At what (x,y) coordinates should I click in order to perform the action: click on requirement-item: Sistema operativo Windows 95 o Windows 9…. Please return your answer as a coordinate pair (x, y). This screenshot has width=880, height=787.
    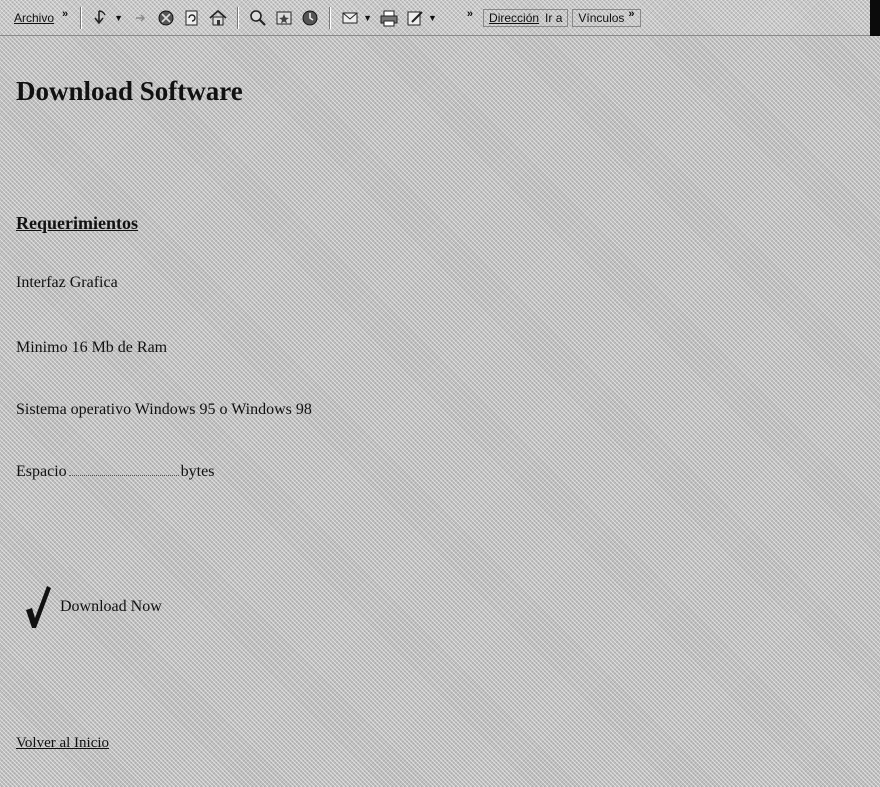
    Looking at the image, I should click on (164, 409).